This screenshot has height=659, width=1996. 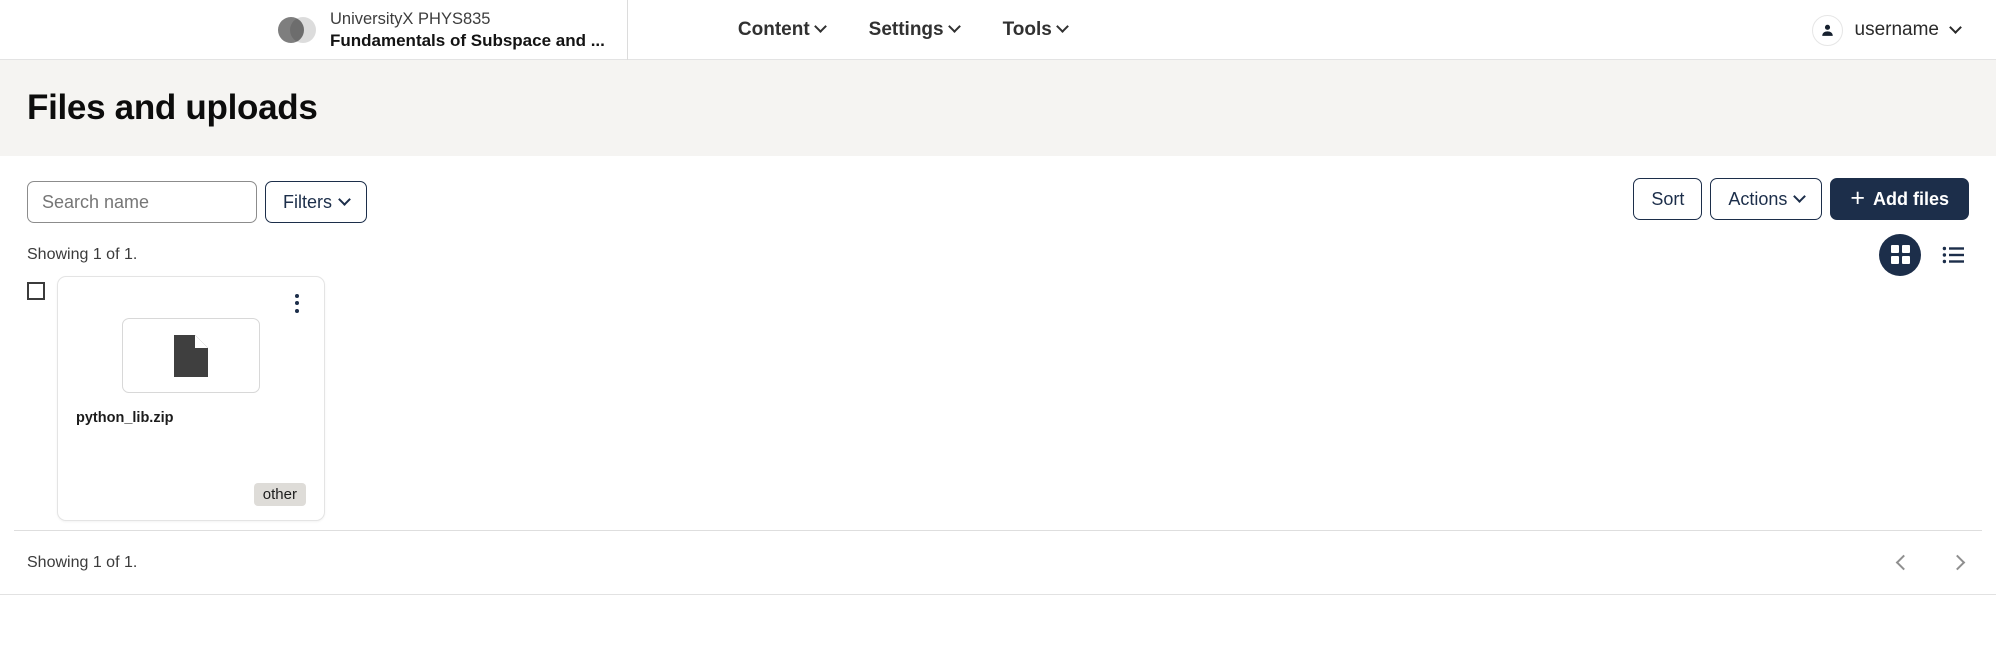 What do you see at coordinates (279, 494) in the screenshot?
I see `file-type-badge: other` at bounding box center [279, 494].